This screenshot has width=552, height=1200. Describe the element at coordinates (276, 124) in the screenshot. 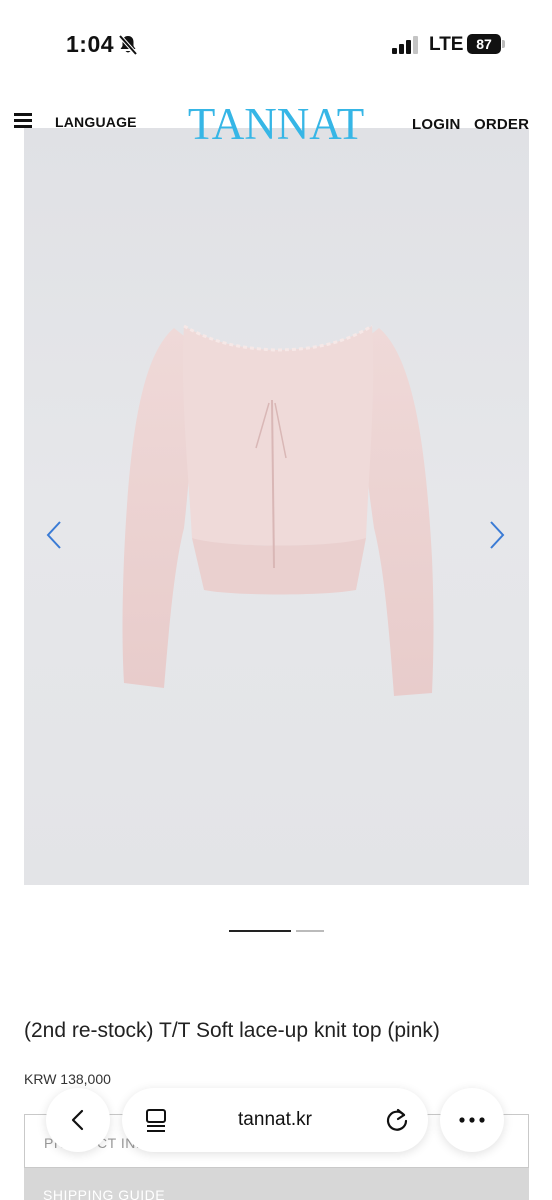

I see `site-logo: TANNAT` at that location.